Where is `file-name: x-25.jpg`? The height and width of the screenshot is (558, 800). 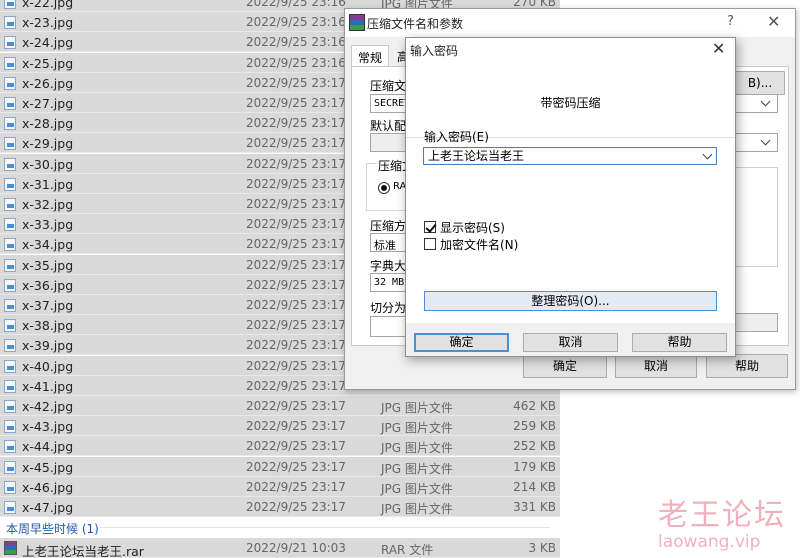 file-name: x-25.jpg is located at coordinates (48, 63).